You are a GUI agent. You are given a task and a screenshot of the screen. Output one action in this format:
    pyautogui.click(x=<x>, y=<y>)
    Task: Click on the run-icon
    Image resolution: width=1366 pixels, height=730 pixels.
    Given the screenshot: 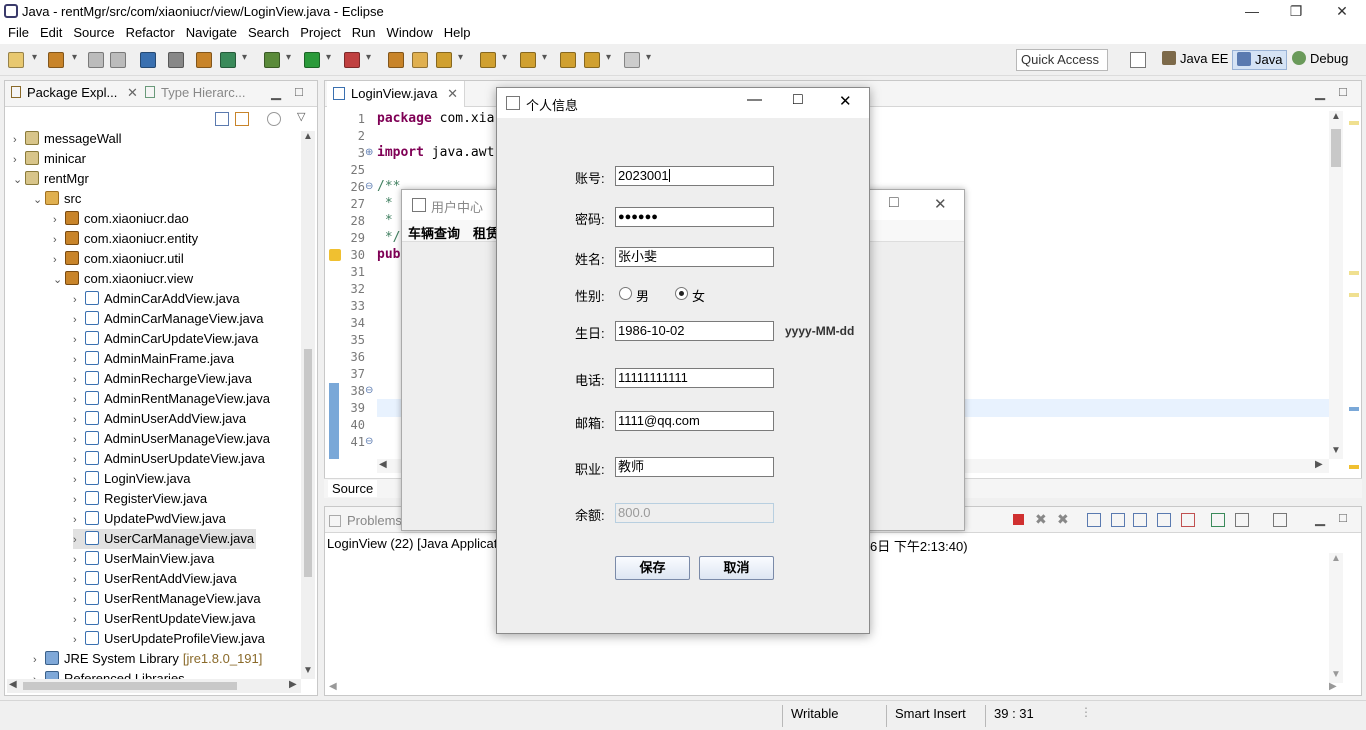 What is the action you would take?
    pyautogui.click(x=312, y=60)
    